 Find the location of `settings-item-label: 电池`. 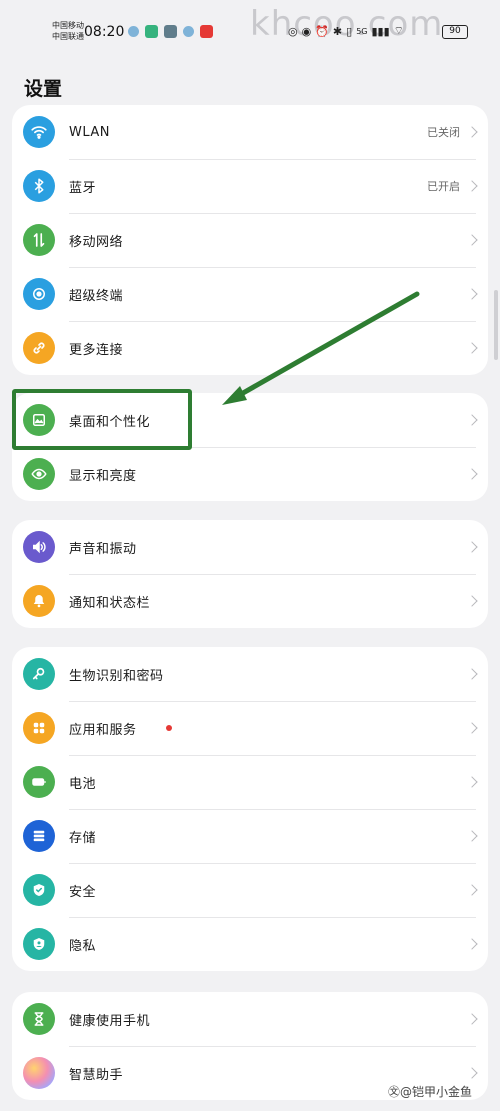

settings-item-label: 电池 is located at coordinates (83, 784).